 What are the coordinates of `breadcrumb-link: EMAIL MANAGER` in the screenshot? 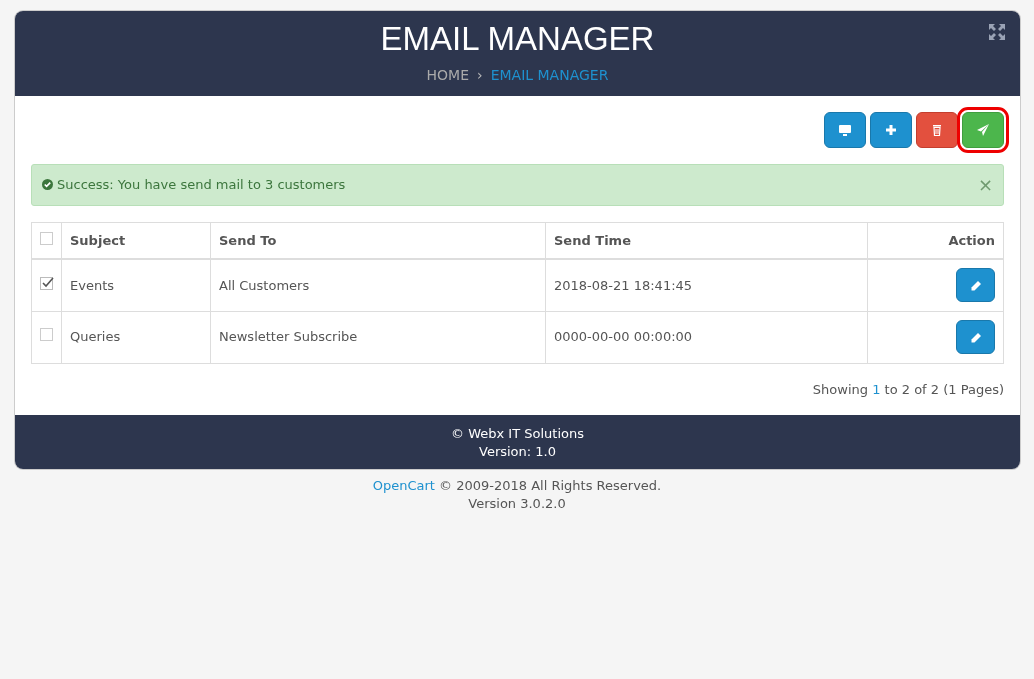 It's located at (549, 75).